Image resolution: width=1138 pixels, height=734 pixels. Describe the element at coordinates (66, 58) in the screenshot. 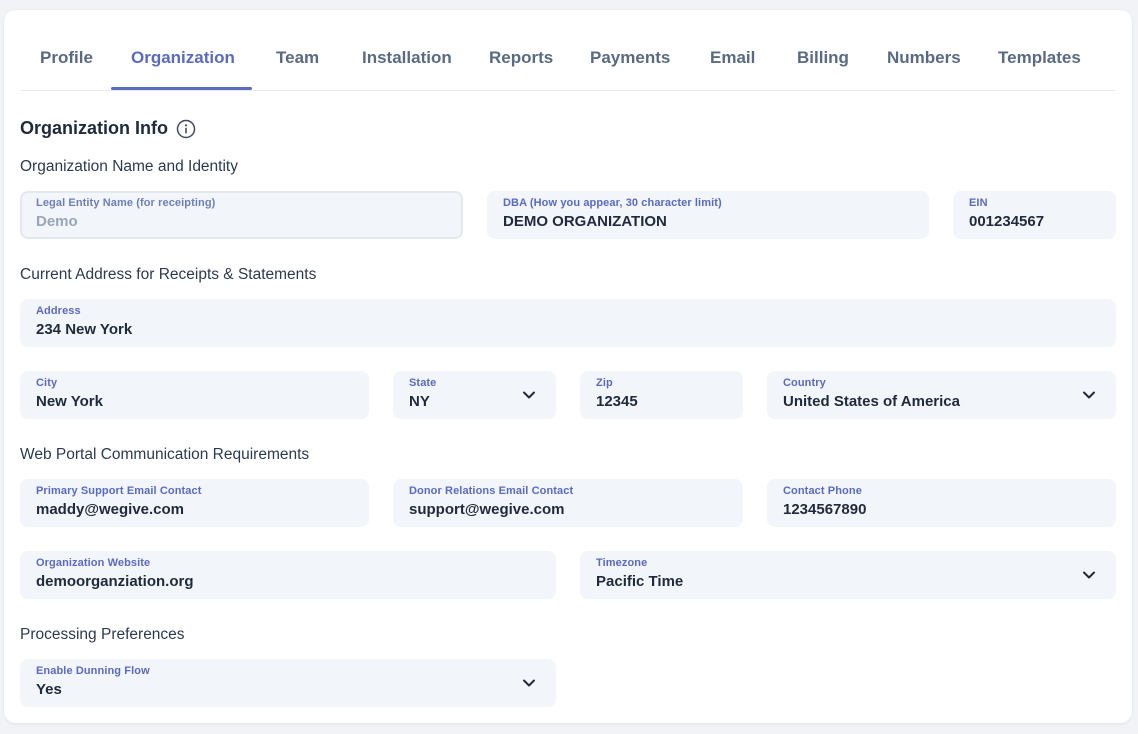

I see `tab-profile: Profile` at that location.